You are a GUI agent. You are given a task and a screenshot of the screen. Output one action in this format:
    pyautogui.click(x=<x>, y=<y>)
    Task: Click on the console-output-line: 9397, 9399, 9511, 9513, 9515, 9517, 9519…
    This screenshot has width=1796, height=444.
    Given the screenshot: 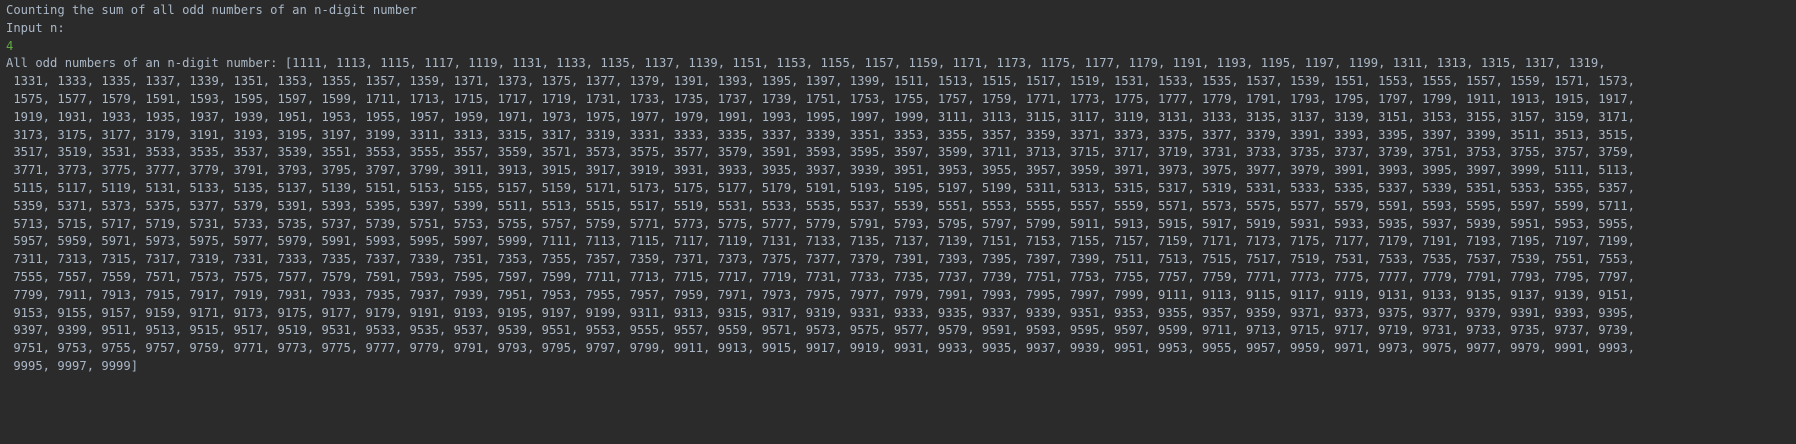 What is the action you would take?
    pyautogui.click(x=820, y=330)
    